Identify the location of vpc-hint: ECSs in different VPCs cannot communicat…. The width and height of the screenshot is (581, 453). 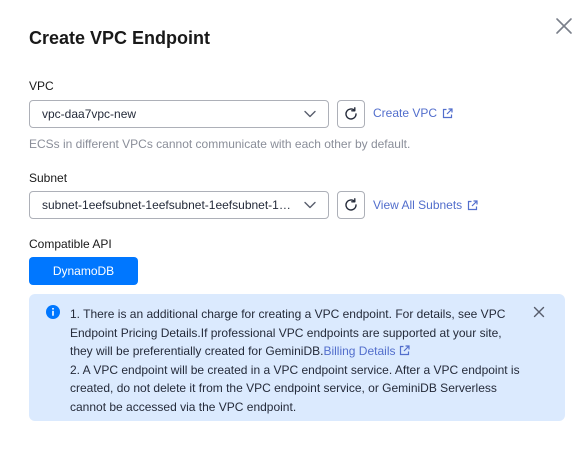
(220, 144).